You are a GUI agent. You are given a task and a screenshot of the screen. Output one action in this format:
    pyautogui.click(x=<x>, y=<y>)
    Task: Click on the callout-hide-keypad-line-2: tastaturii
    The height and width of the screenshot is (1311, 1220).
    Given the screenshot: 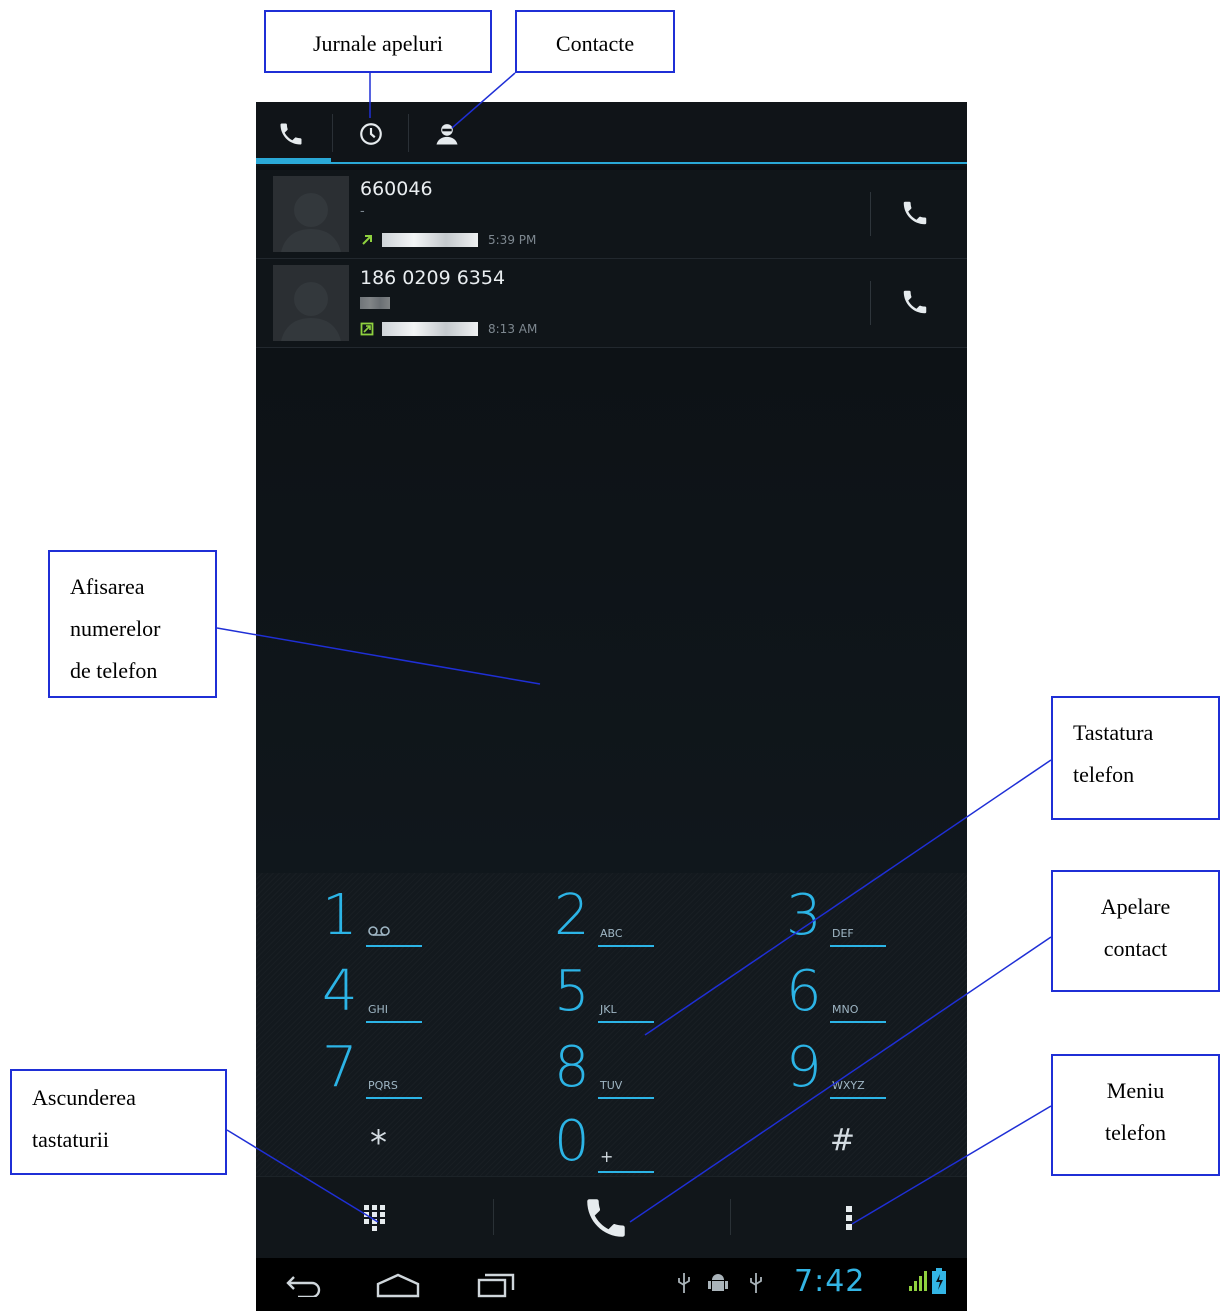 What is the action you would take?
    pyautogui.click(x=70, y=1139)
    